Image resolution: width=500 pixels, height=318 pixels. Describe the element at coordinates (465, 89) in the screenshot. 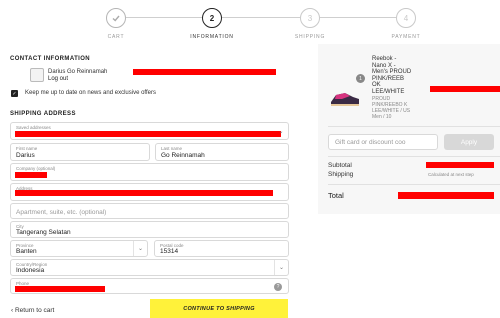

I see `redacted-product-price` at that location.